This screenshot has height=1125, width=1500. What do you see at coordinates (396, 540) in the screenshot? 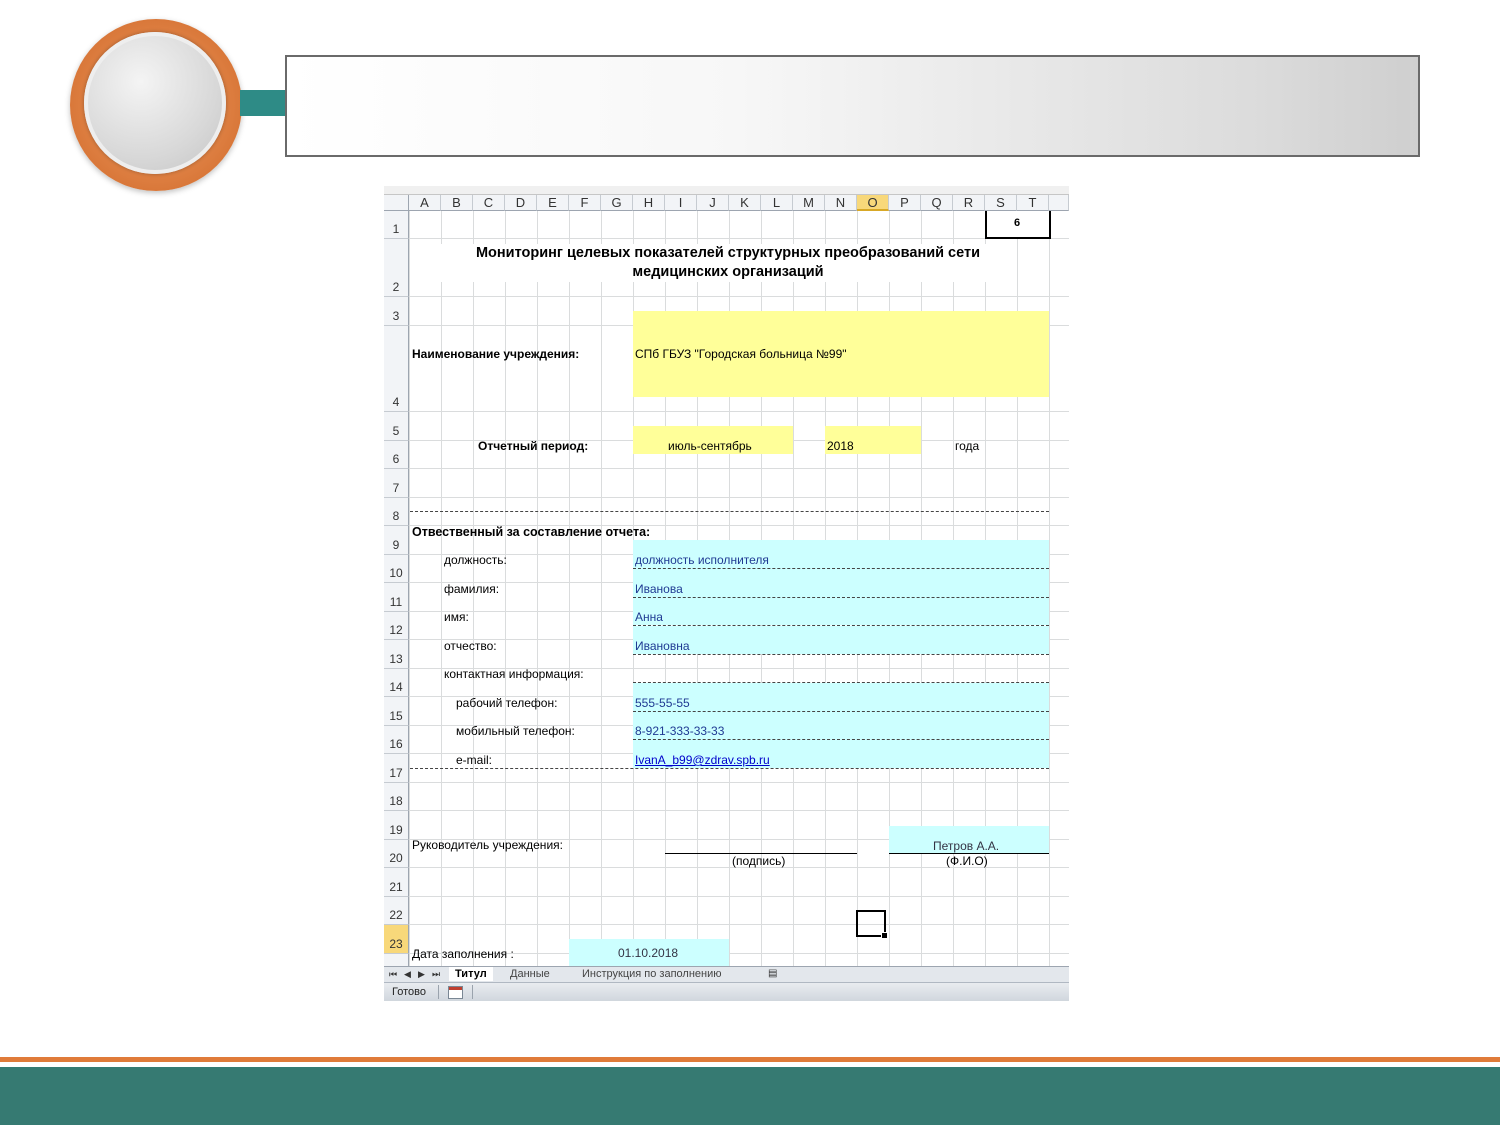
I see `row-header: 9` at bounding box center [396, 540].